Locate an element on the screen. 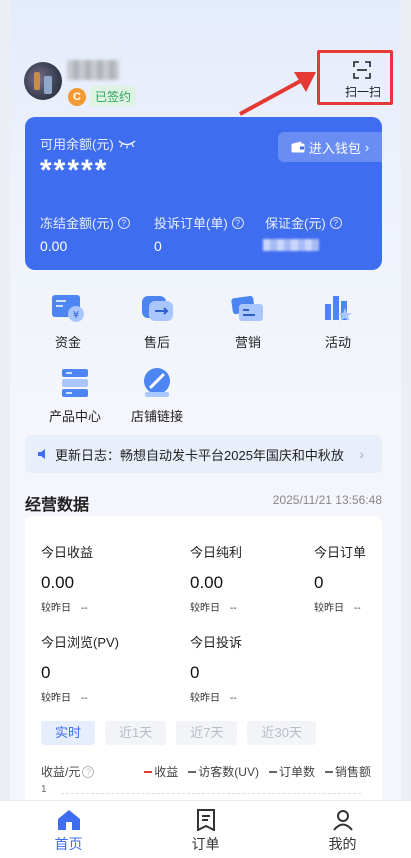 This screenshot has width=411, height=858. chart-legend: 收益/元 ? 收益 访客数(UV) 订单数 销售额 is located at coordinates (206, 771).